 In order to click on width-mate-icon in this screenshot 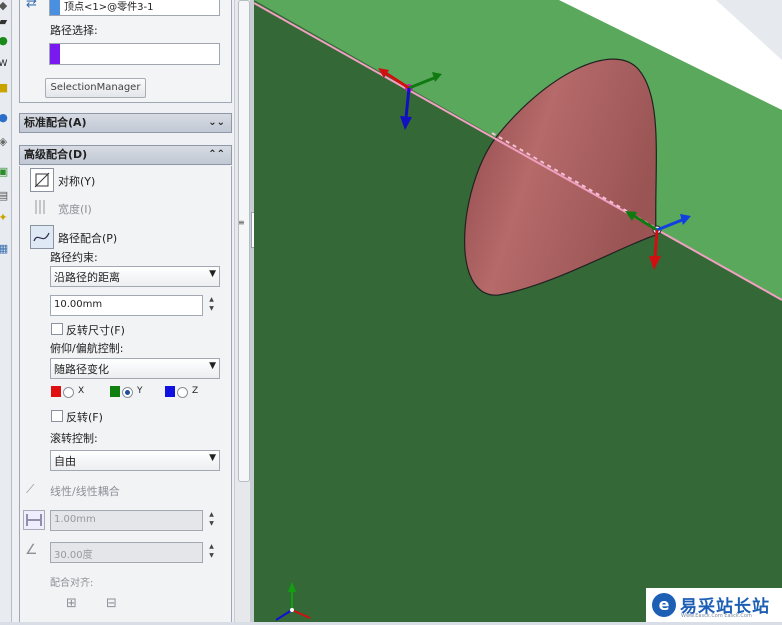, I will do `click(41, 207)`.